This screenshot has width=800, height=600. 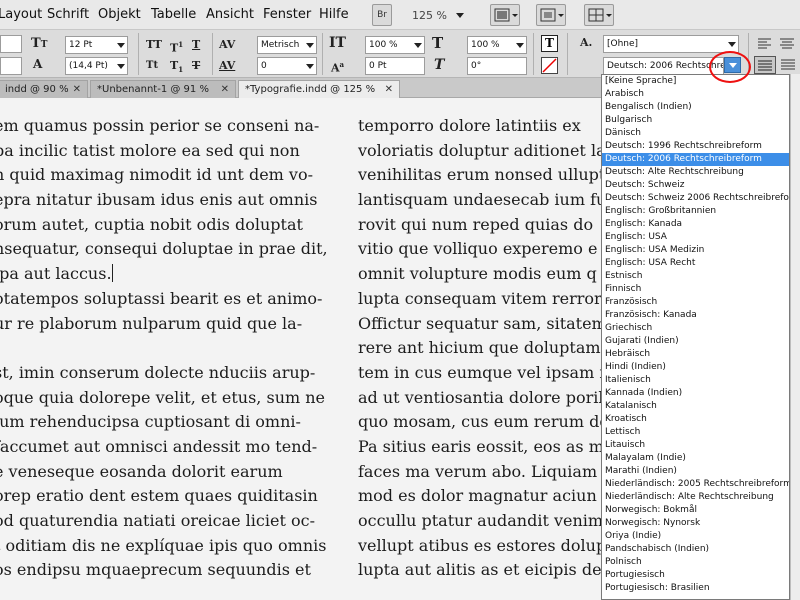 I want to click on language-option: Englisch: Kanada, so click(x=695, y=224).